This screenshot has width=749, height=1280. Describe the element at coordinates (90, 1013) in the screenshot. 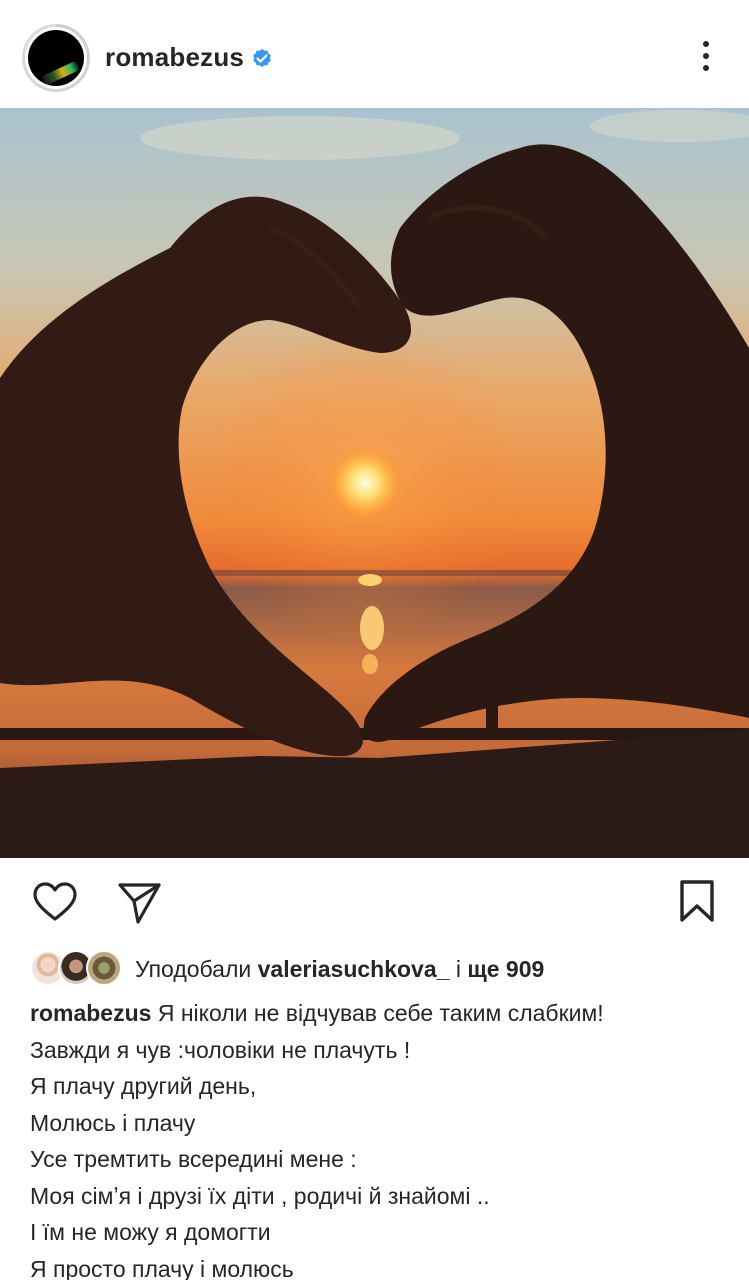

I see `caption-username: romabezus` at that location.